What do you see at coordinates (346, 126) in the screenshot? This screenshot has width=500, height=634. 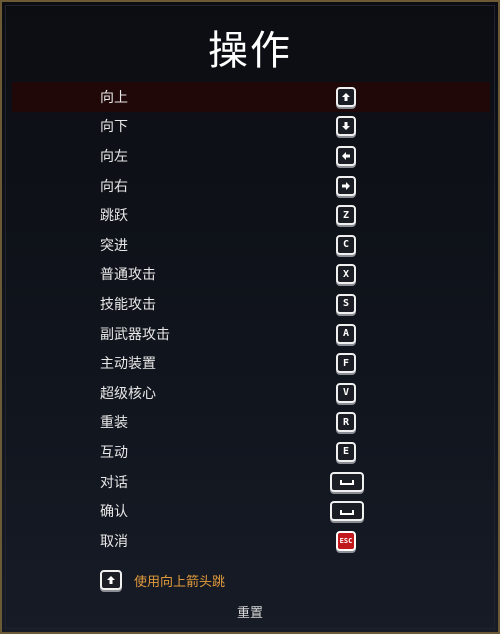 I see `down-arrow-key-icon` at bounding box center [346, 126].